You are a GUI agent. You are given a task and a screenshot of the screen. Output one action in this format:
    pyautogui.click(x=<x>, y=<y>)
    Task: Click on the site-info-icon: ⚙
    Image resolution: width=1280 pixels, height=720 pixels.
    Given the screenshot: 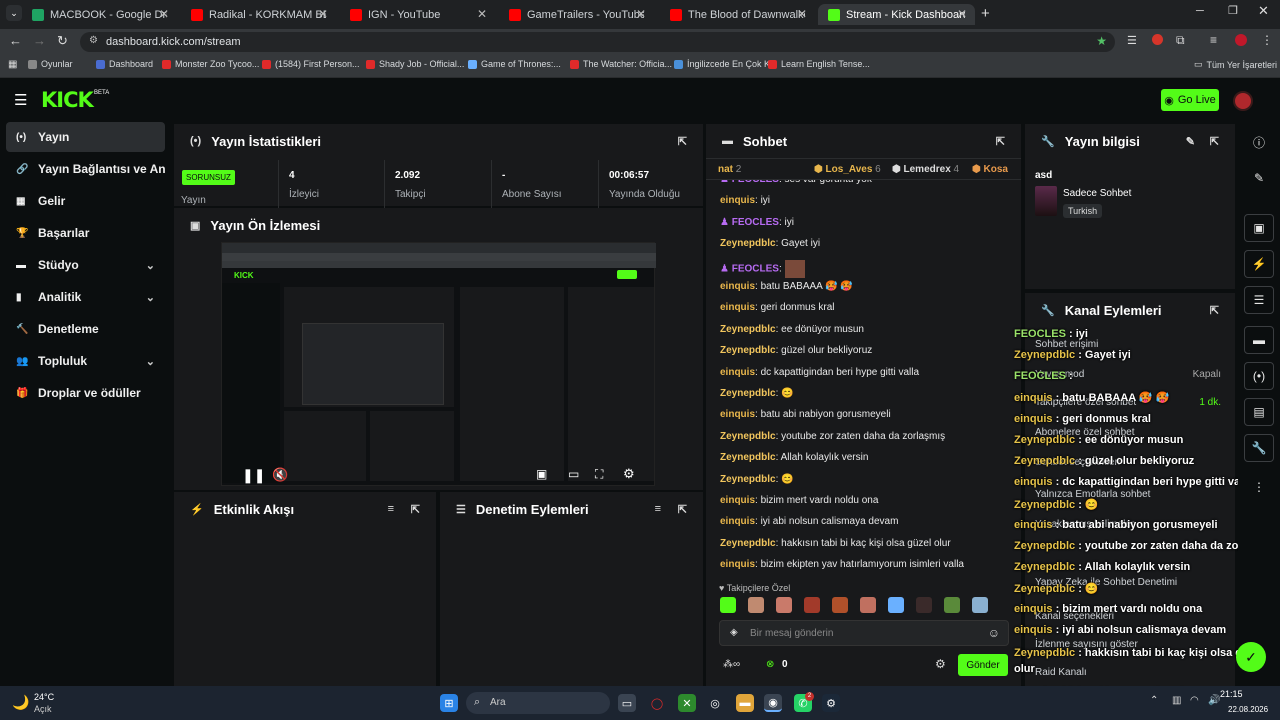 What is the action you would take?
    pyautogui.click(x=93, y=40)
    